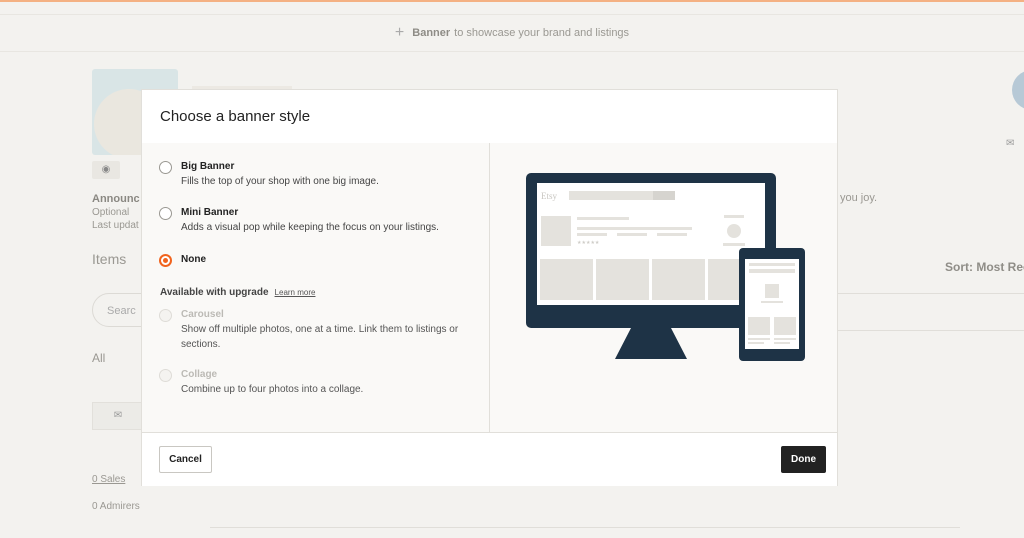  Describe the element at coordinates (431, 33) in the screenshot. I see `banner-prompt-bold: Banner` at that location.